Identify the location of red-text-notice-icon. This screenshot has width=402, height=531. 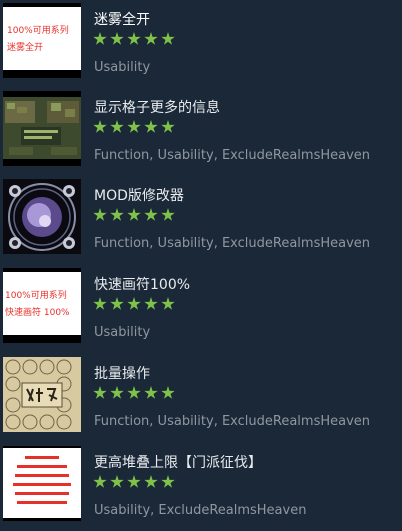
(42, 483).